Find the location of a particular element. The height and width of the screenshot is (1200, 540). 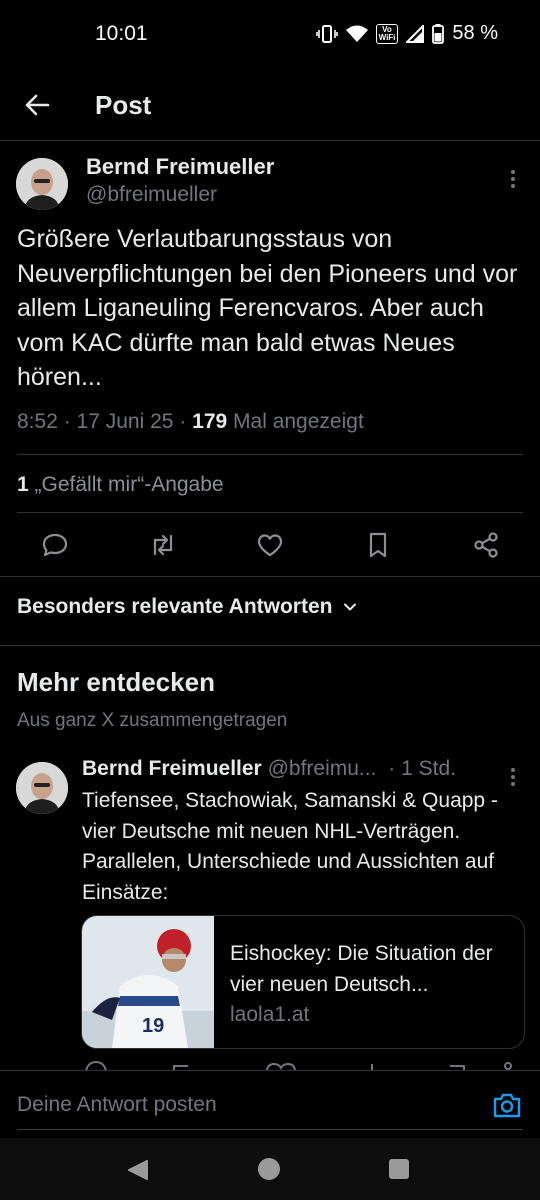

reply-input: Deine Antwort posten is located at coordinates (117, 1105).